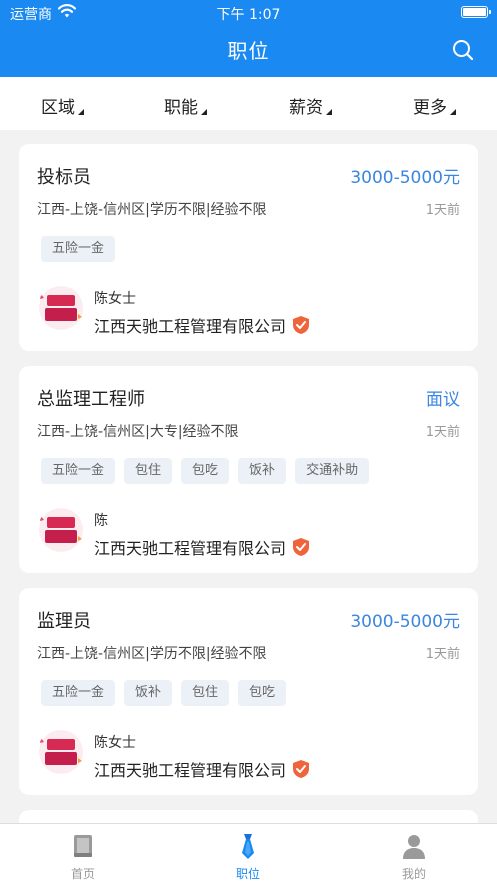 The width and height of the screenshot is (497, 883). What do you see at coordinates (248, 103) in the screenshot?
I see `filter-bar: 区域 职能 薪资 更多` at bounding box center [248, 103].